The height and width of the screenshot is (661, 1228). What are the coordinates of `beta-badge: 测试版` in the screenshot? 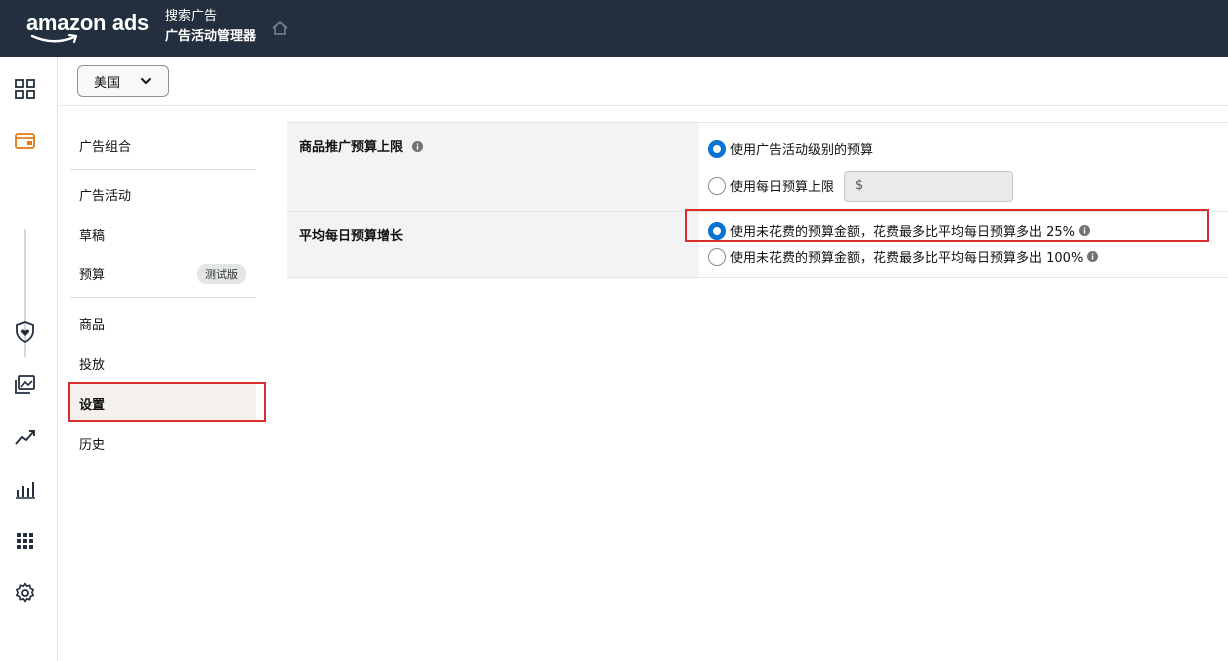 It's located at (221, 274).